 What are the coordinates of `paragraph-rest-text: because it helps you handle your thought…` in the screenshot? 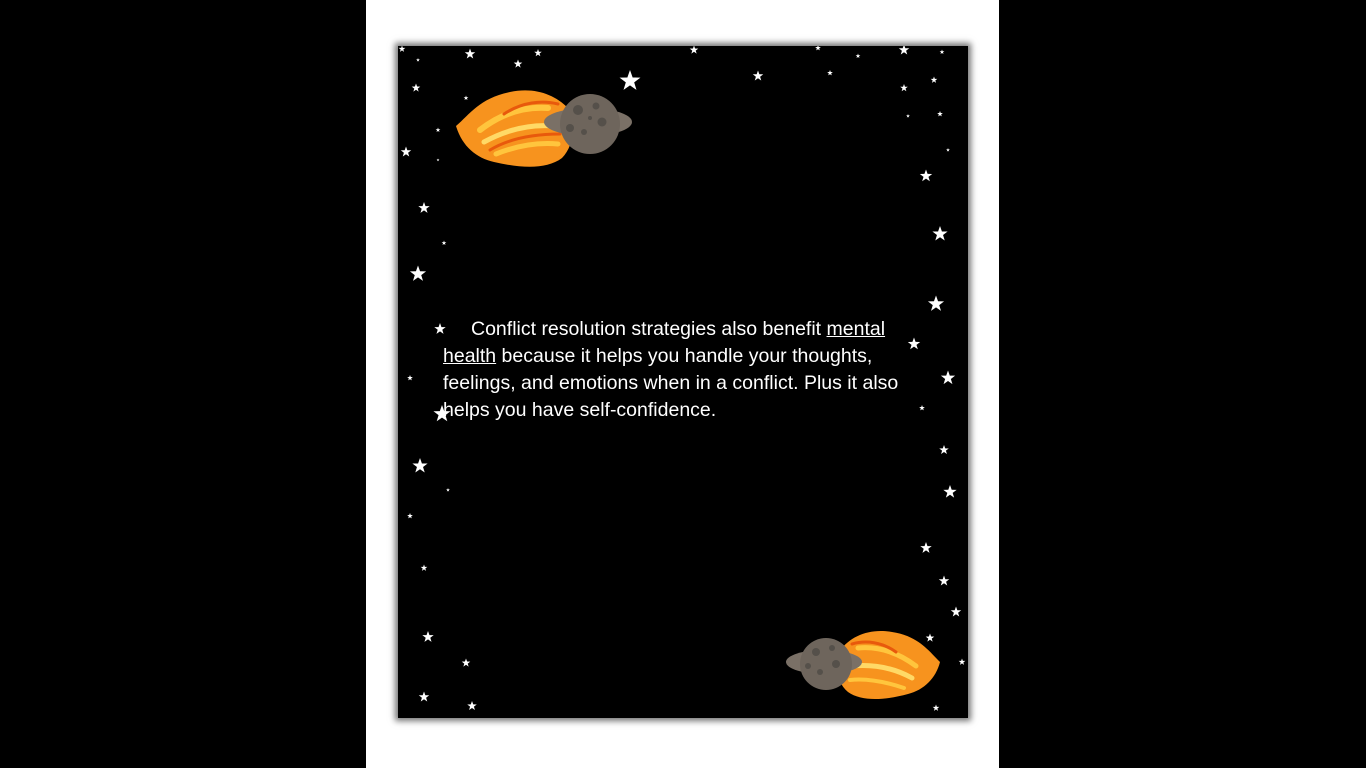 It's located at (671, 383).